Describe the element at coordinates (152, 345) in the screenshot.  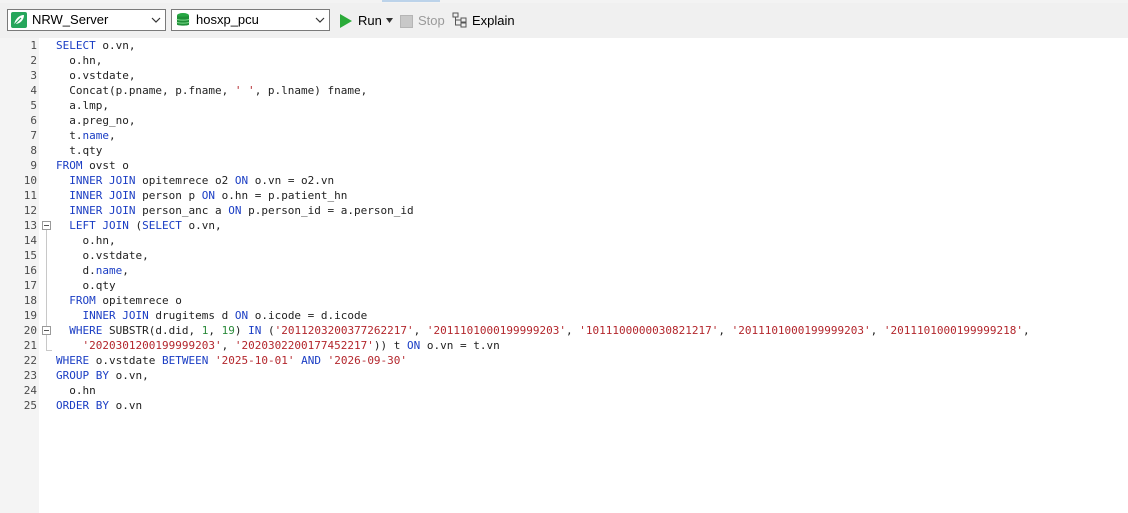
I see `code-token: '2020301200199999203'` at that location.